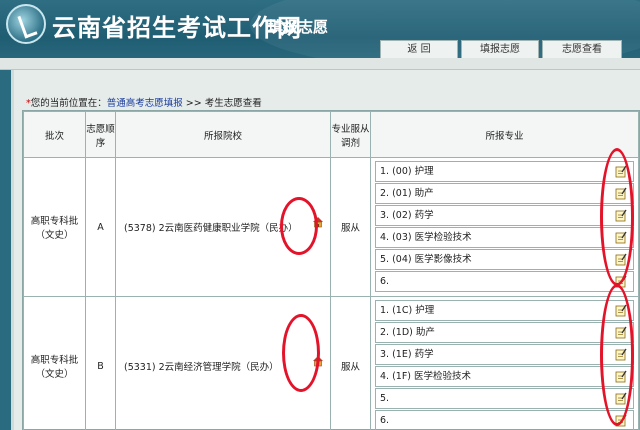 The image size is (640, 430). I want to click on major-label: 2. (1D) 助产, so click(407, 332).